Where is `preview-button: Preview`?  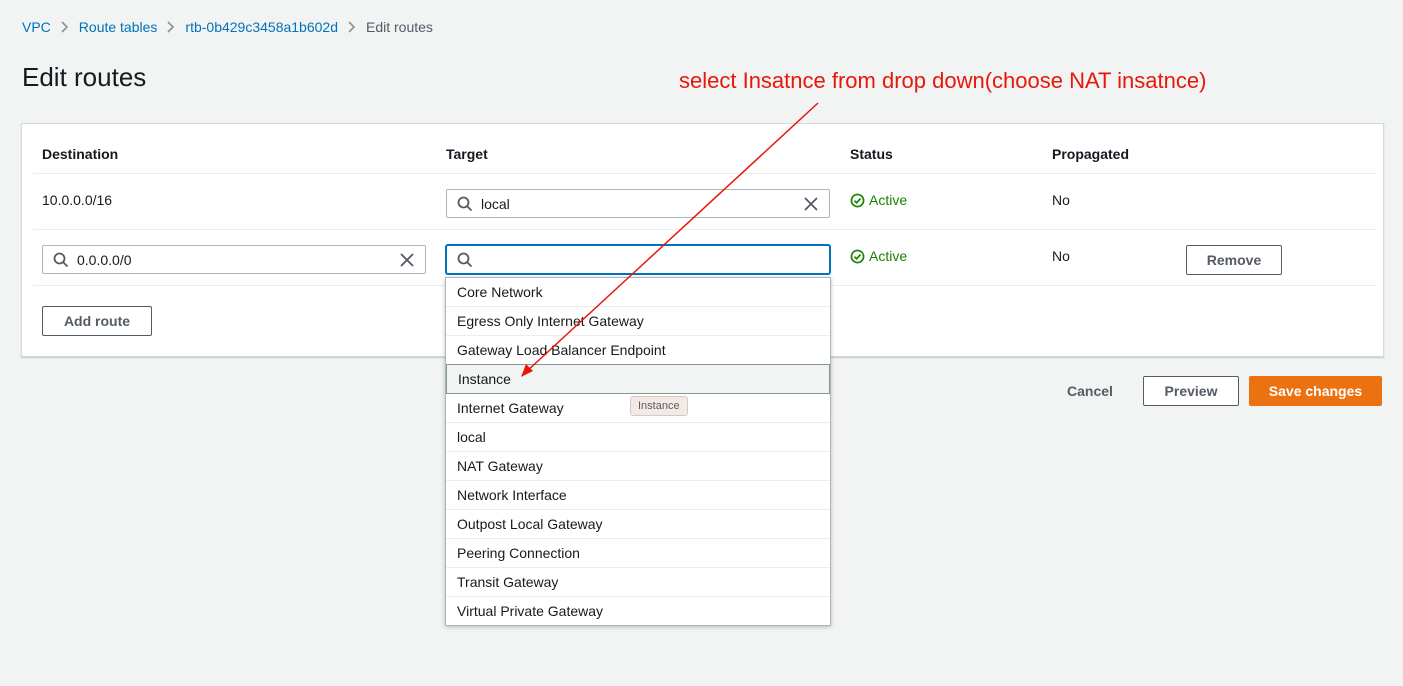
preview-button: Preview is located at coordinates (1191, 391).